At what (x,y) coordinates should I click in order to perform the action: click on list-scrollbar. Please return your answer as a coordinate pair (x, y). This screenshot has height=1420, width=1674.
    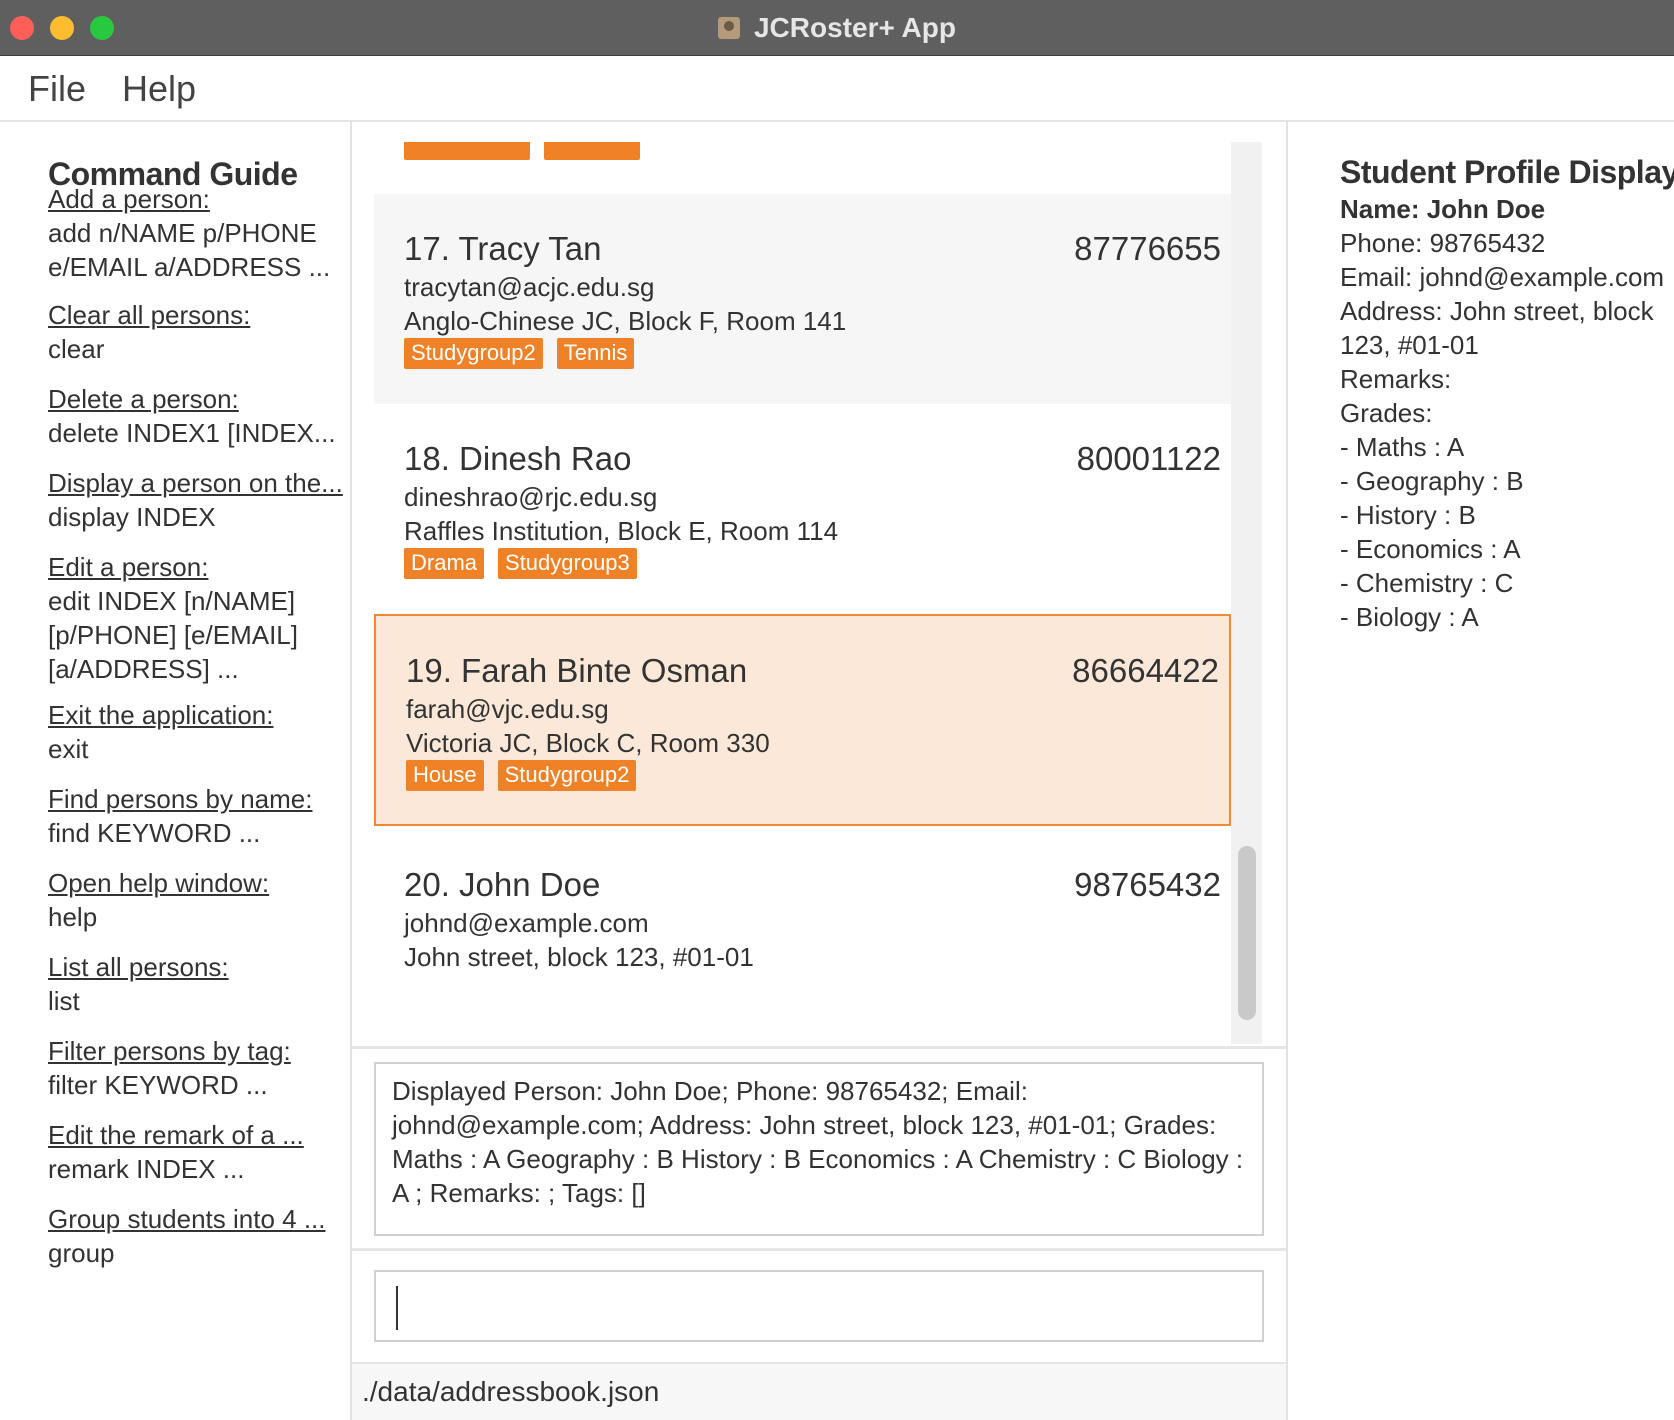
    Looking at the image, I should click on (1246, 593).